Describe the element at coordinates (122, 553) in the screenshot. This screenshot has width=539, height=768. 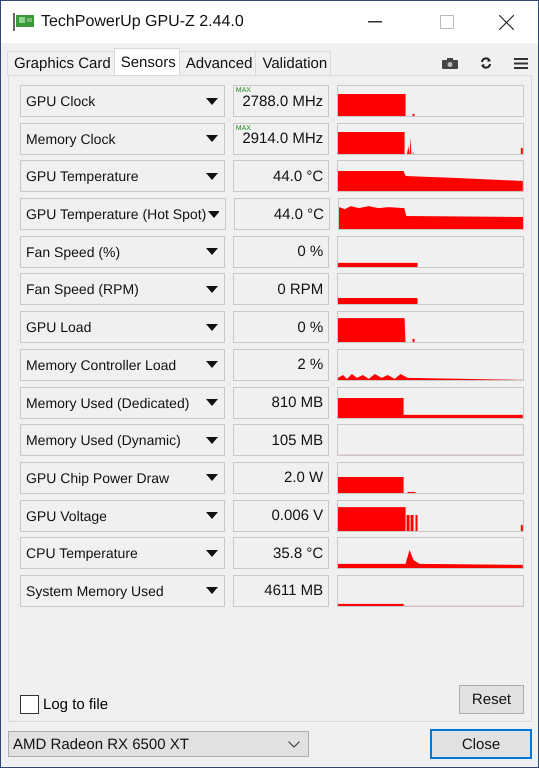
I see `sensor-dropdown: CPU Temperature` at that location.